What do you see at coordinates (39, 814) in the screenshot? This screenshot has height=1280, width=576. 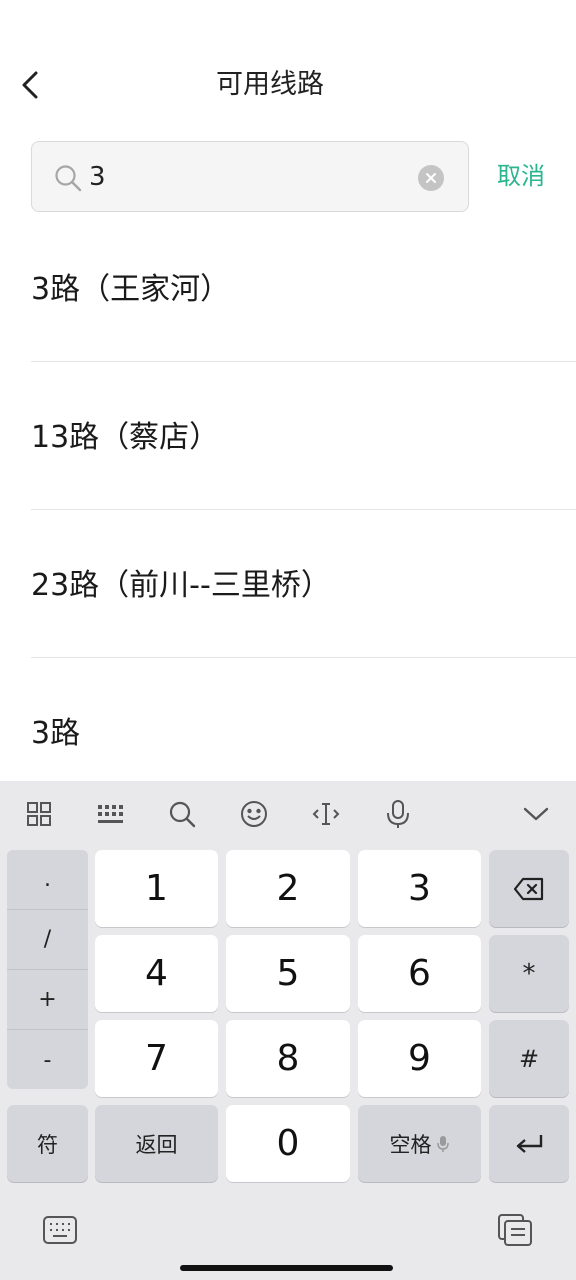 I see `grid-icon` at bounding box center [39, 814].